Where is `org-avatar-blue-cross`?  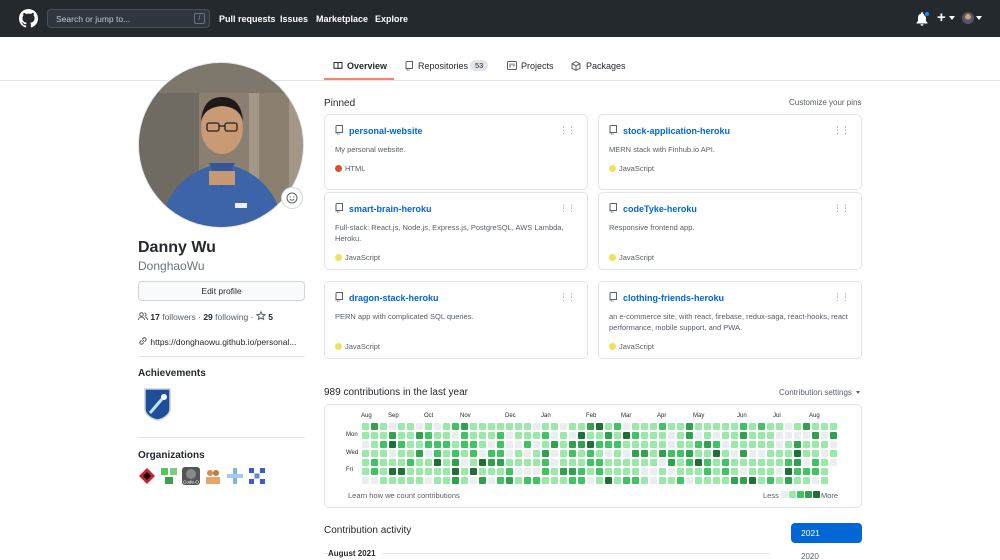 org-avatar-blue-cross is located at coordinates (235, 476).